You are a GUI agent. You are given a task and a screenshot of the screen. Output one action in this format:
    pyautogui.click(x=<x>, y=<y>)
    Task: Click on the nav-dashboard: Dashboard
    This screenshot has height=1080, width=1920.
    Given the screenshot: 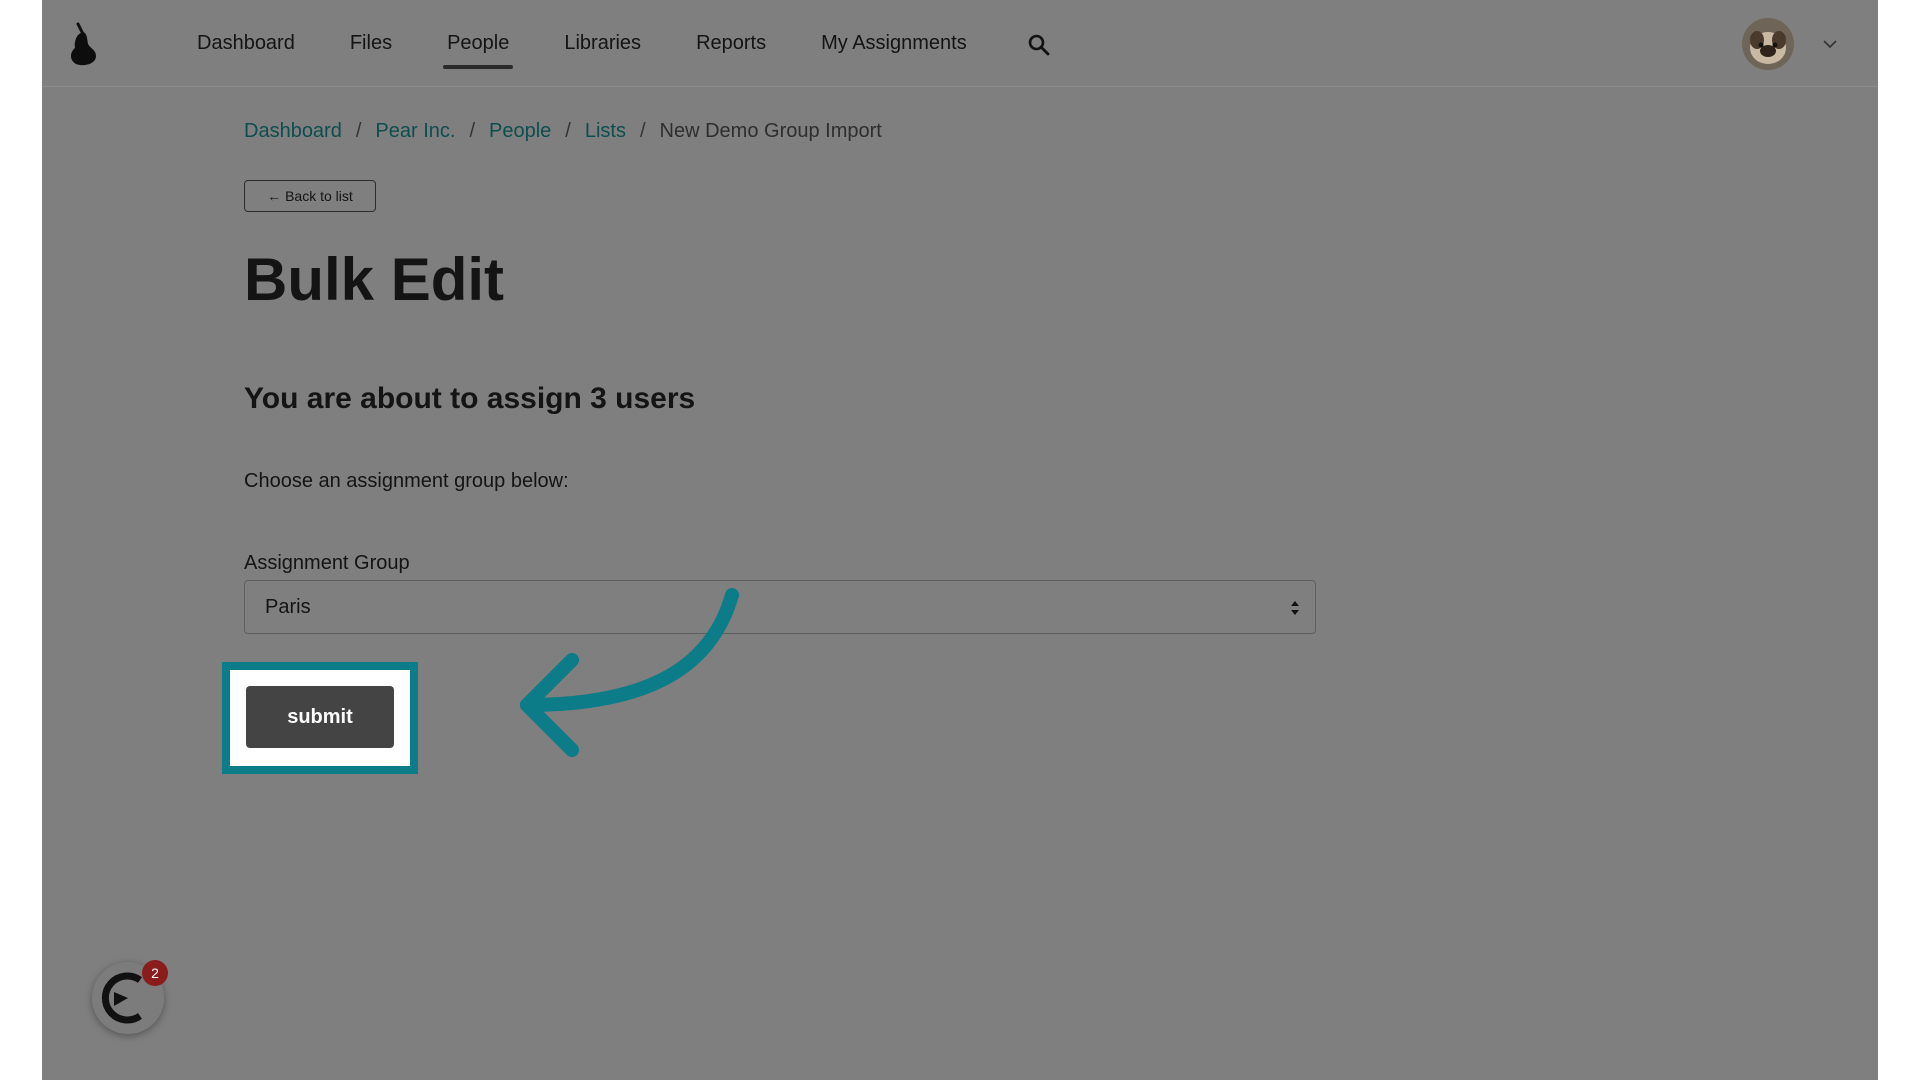 What is the action you would take?
    pyautogui.click(x=246, y=43)
    